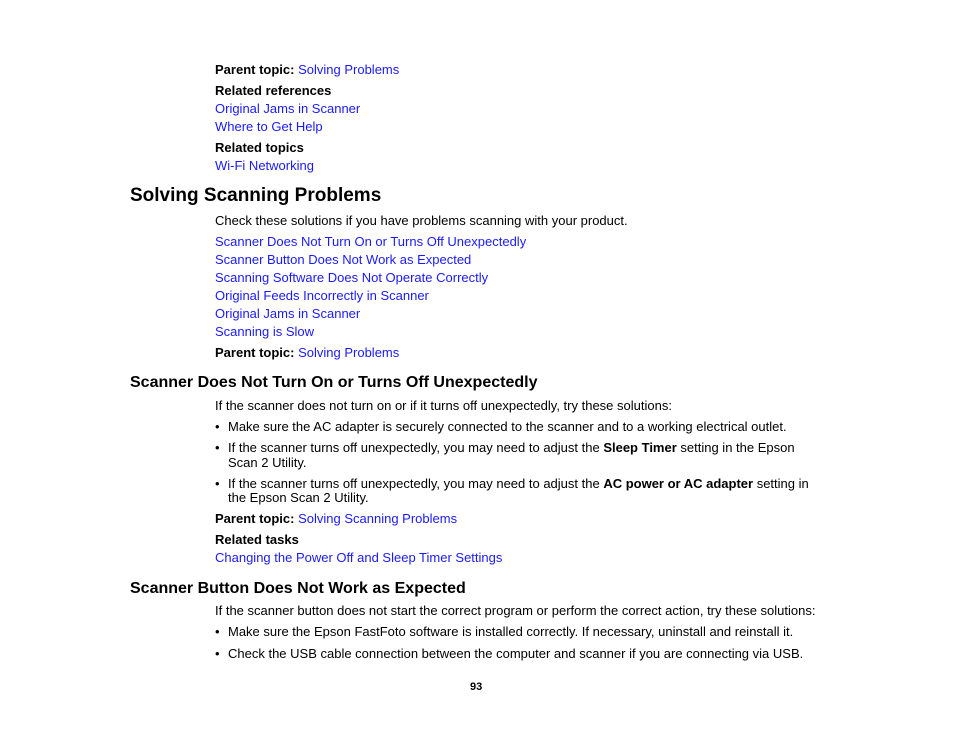 The width and height of the screenshot is (954, 738). Describe the element at coordinates (269, 126) in the screenshot. I see `related-reference-link: Where to Get Help` at that location.